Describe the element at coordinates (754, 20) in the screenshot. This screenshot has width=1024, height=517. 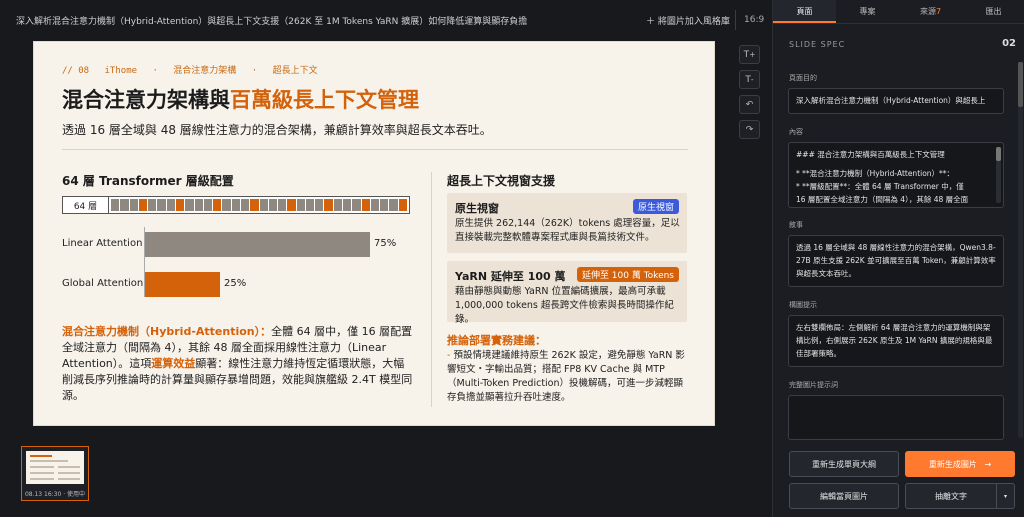
I see `aspect-ratio: 16:9` at that location.